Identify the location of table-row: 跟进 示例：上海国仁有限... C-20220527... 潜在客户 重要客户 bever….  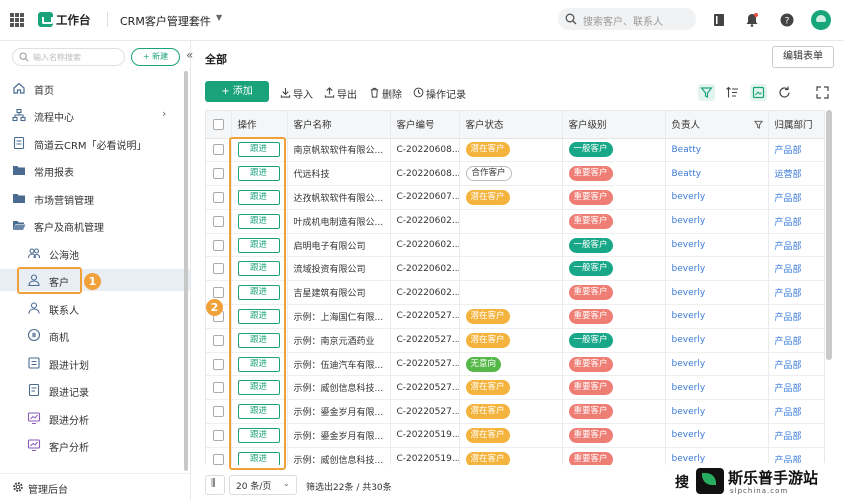
(515, 316).